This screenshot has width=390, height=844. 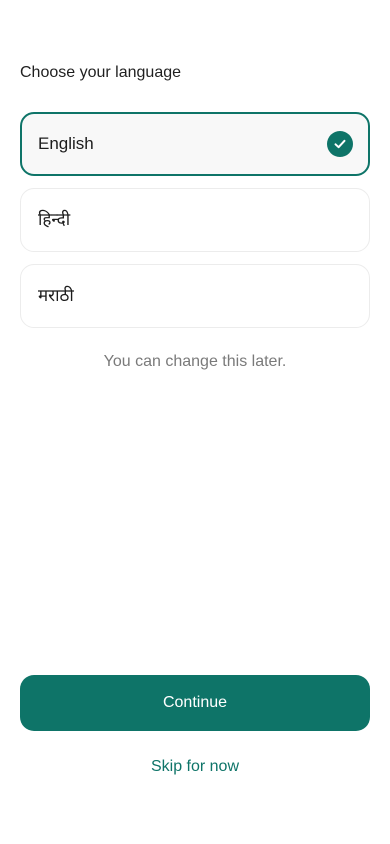 What do you see at coordinates (101, 72) in the screenshot?
I see `page-title: Choose your language` at bounding box center [101, 72].